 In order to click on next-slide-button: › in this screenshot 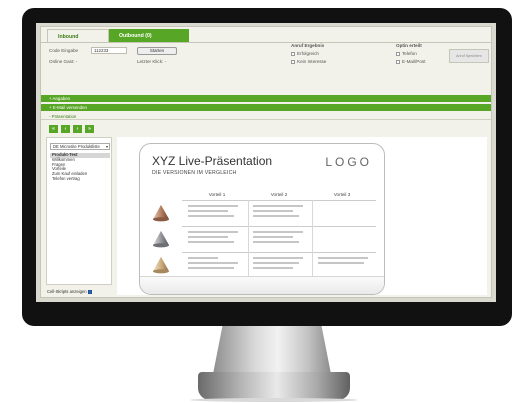, I will do `click(77, 129)`.